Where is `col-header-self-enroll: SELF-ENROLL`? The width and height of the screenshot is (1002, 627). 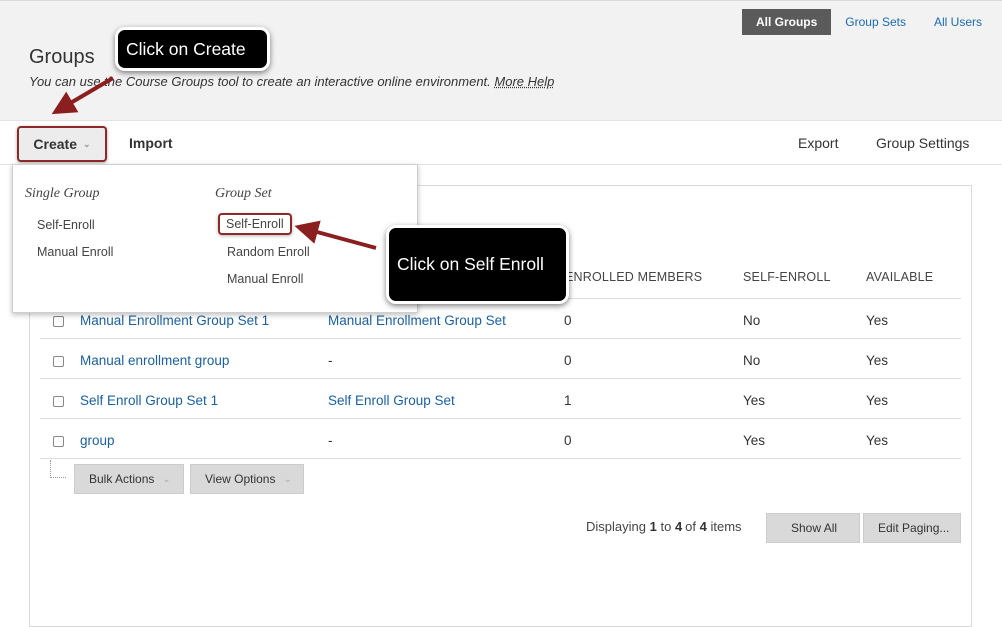
col-header-self-enroll: SELF-ENROLL is located at coordinates (787, 277).